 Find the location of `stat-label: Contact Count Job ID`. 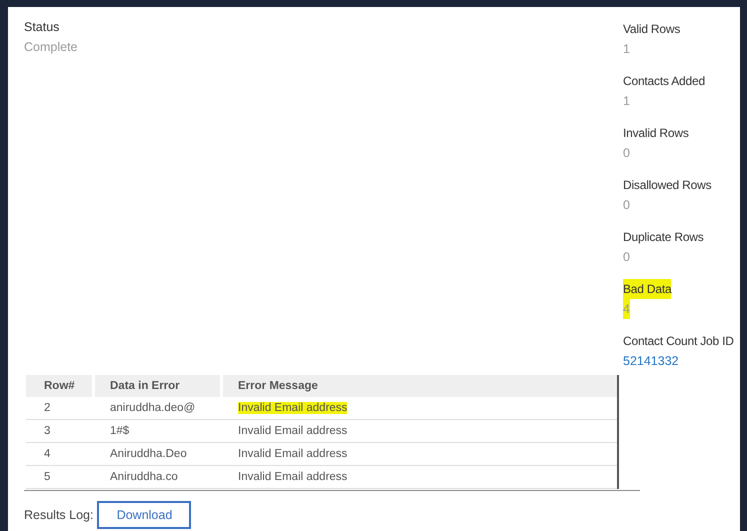

stat-label: Contact Count Job ID is located at coordinates (678, 341).